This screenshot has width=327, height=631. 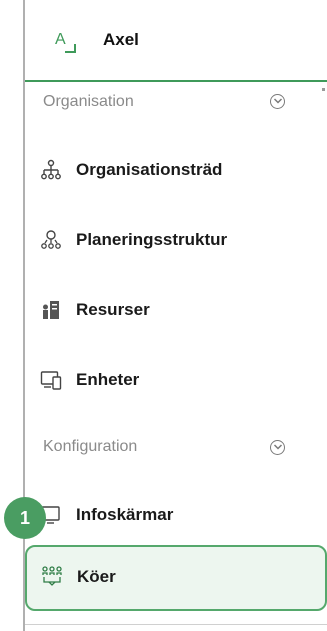 What do you see at coordinates (108, 379) in the screenshot?
I see `nav-label: Enheter` at bounding box center [108, 379].